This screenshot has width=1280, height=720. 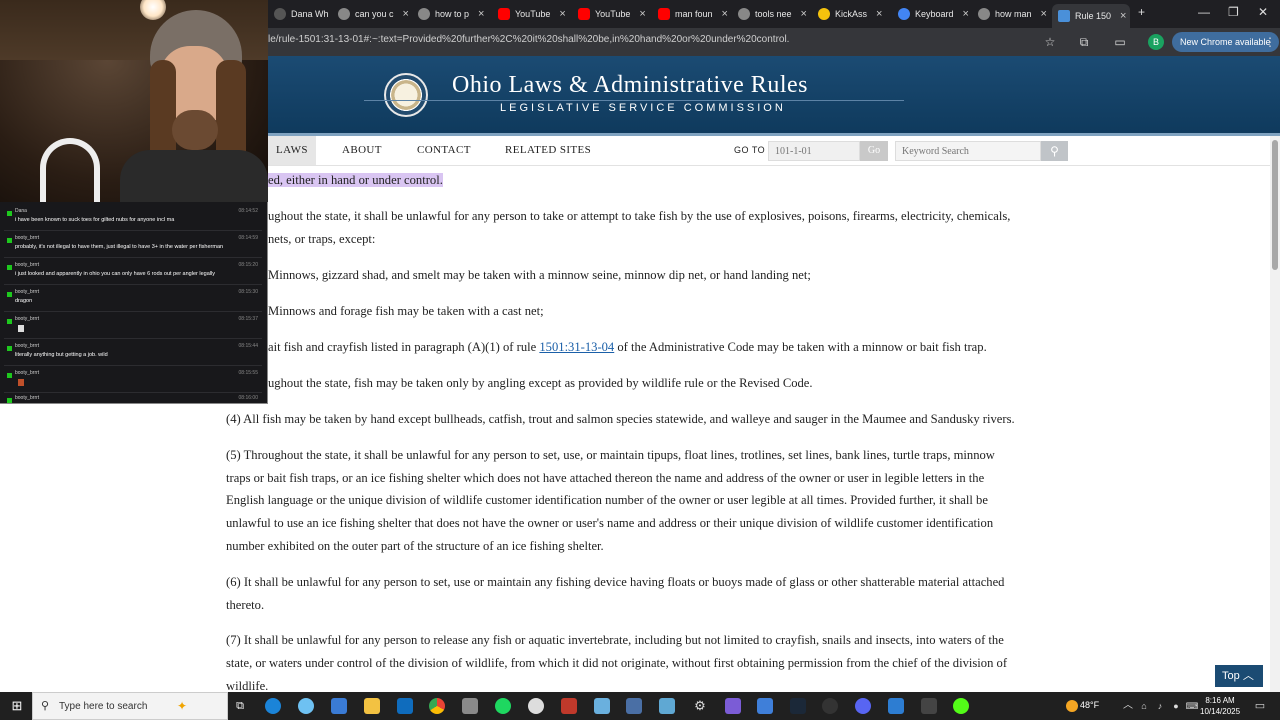 I want to click on paragraph-6-line2: thereto., so click(x=245, y=605).